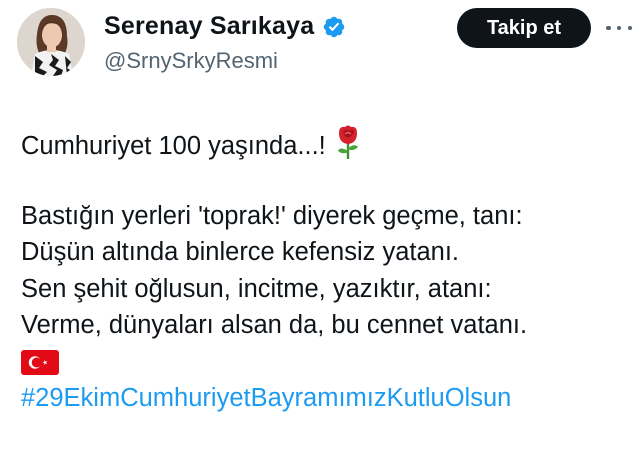  What do you see at coordinates (173, 146) in the screenshot?
I see `tweet-heading-text: Cumhuriyet 100 yaşında...!` at bounding box center [173, 146].